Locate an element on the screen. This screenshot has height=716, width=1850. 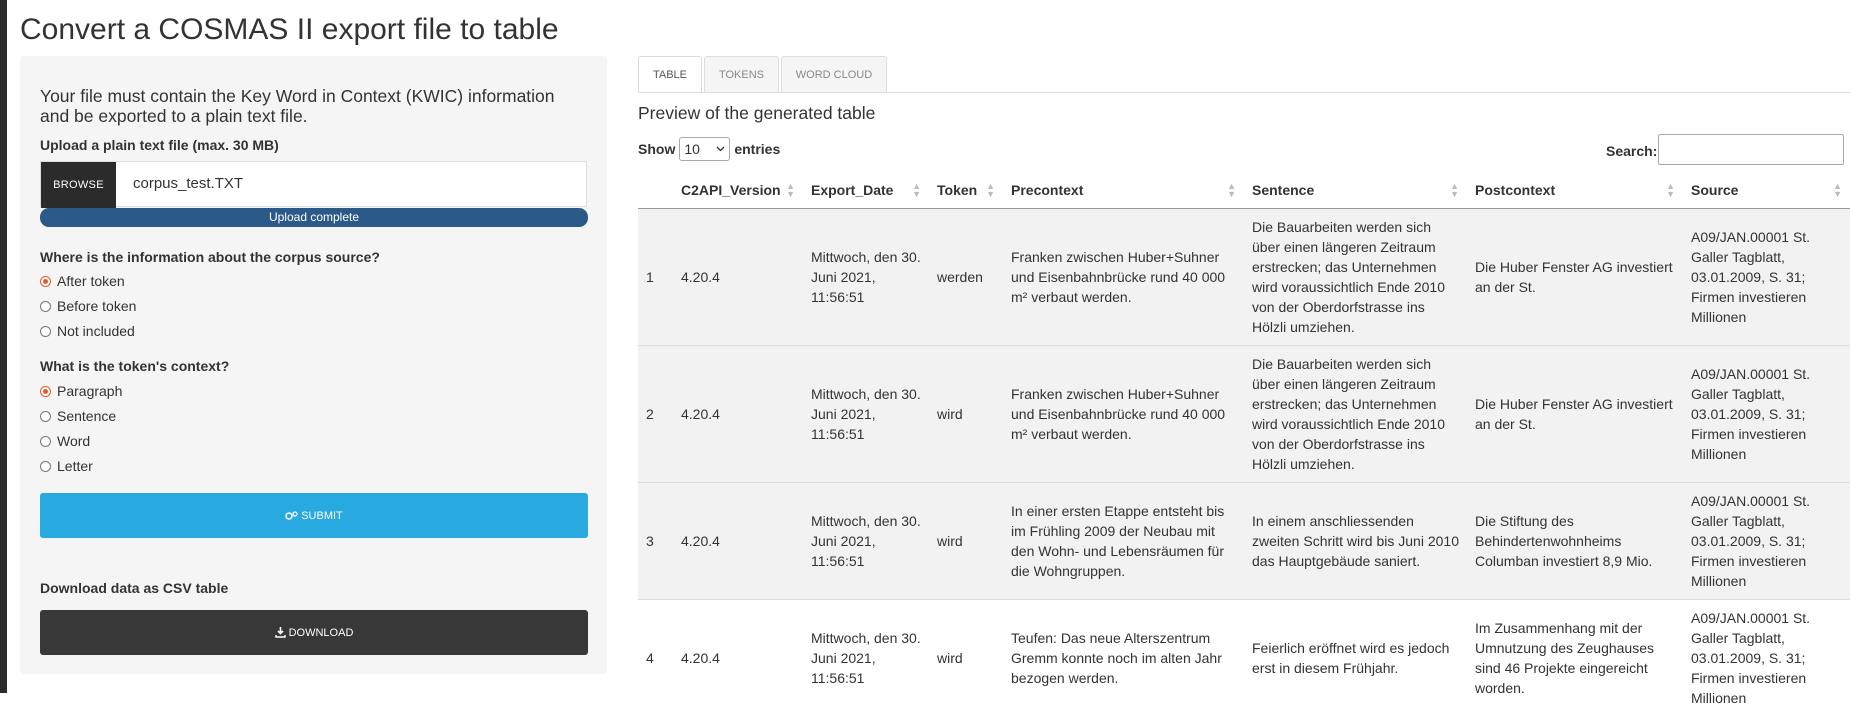
browse-button: BROWSE is located at coordinates (78, 185).